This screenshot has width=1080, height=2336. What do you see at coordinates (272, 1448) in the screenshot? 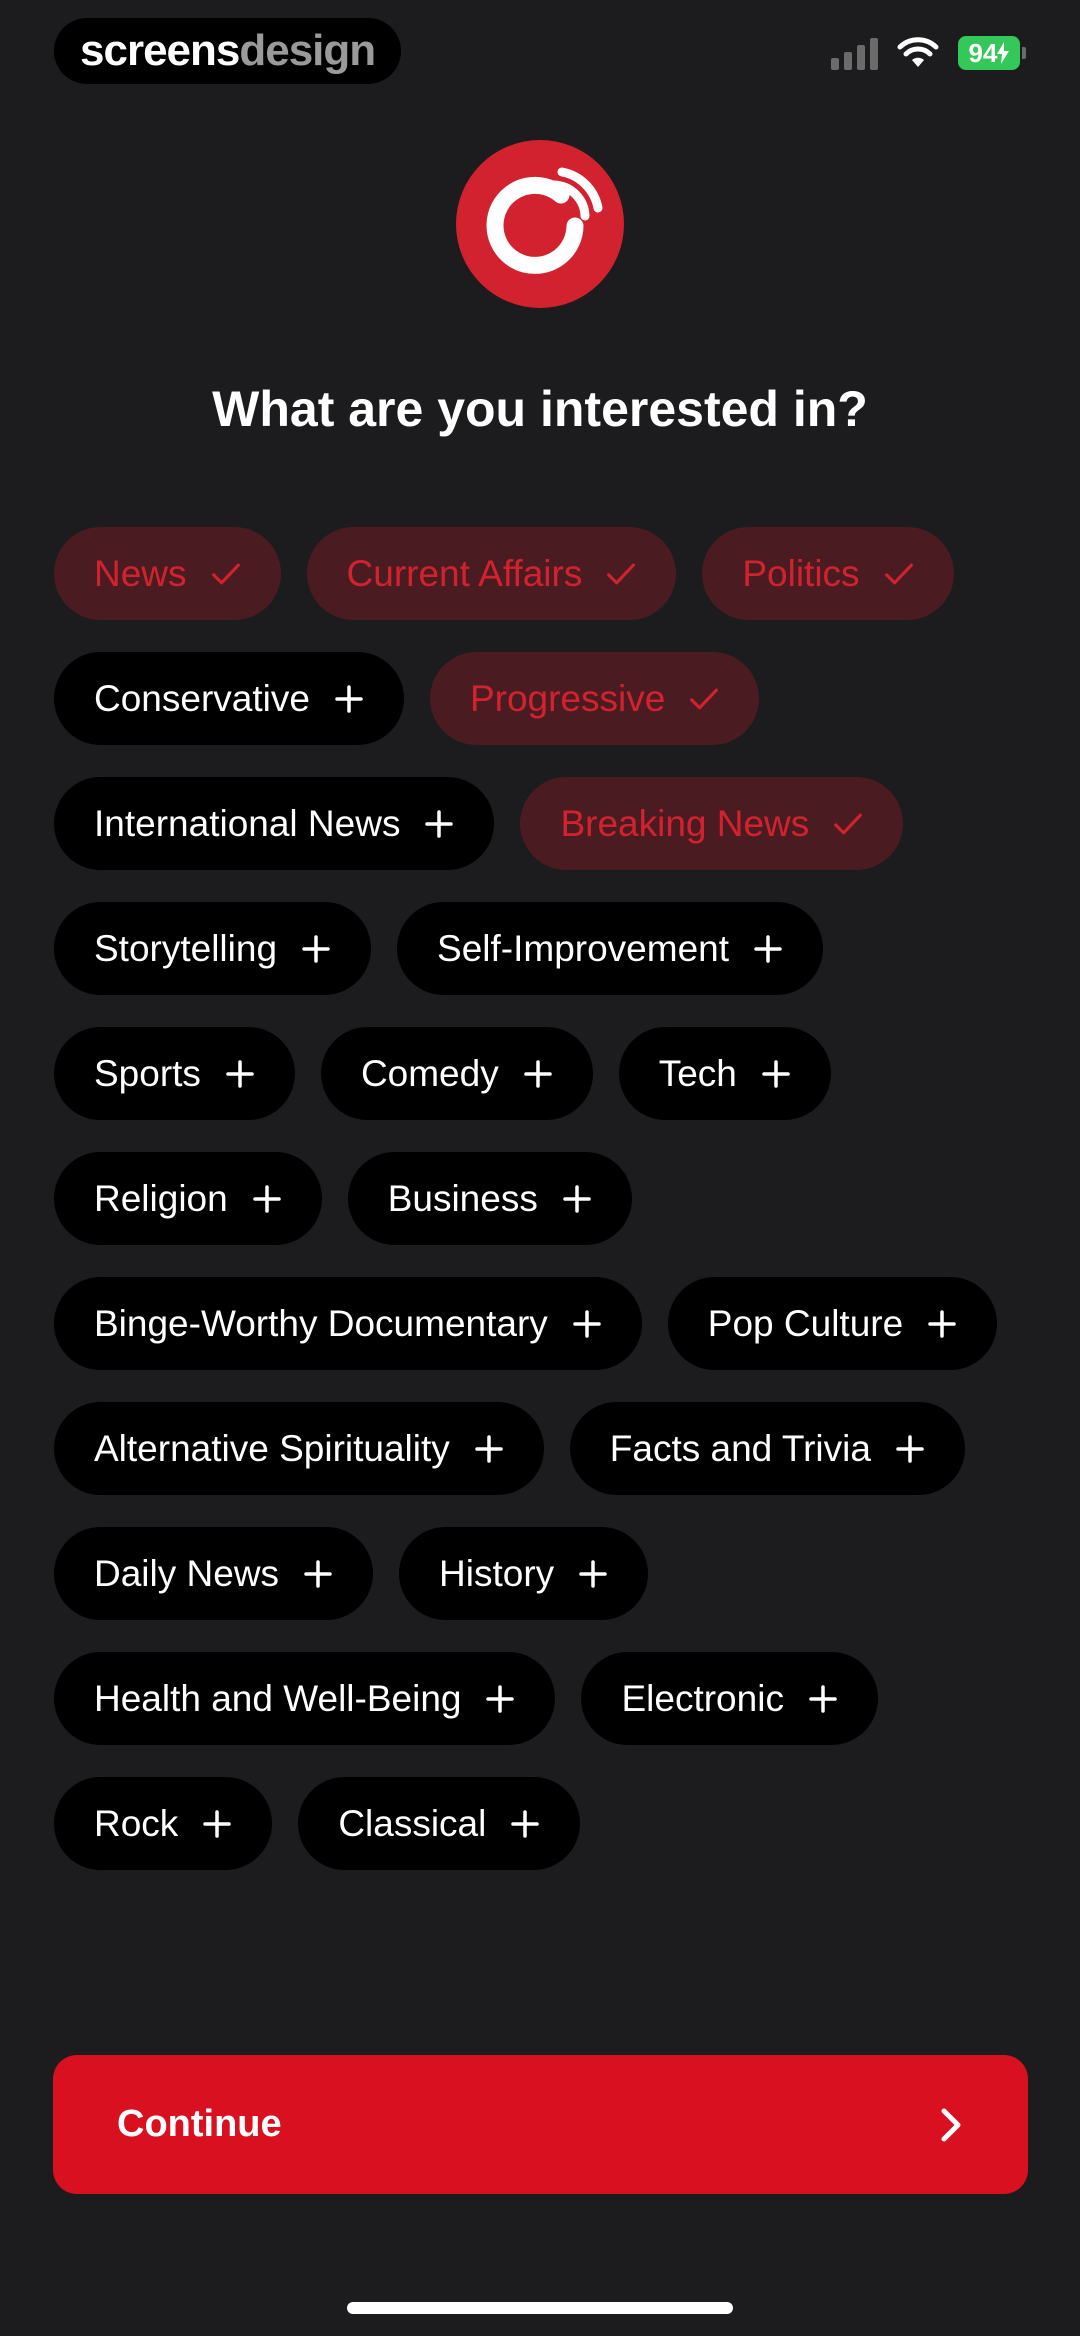
I see `topic-chip-label: Alternative Spirituality` at bounding box center [272, 1448].